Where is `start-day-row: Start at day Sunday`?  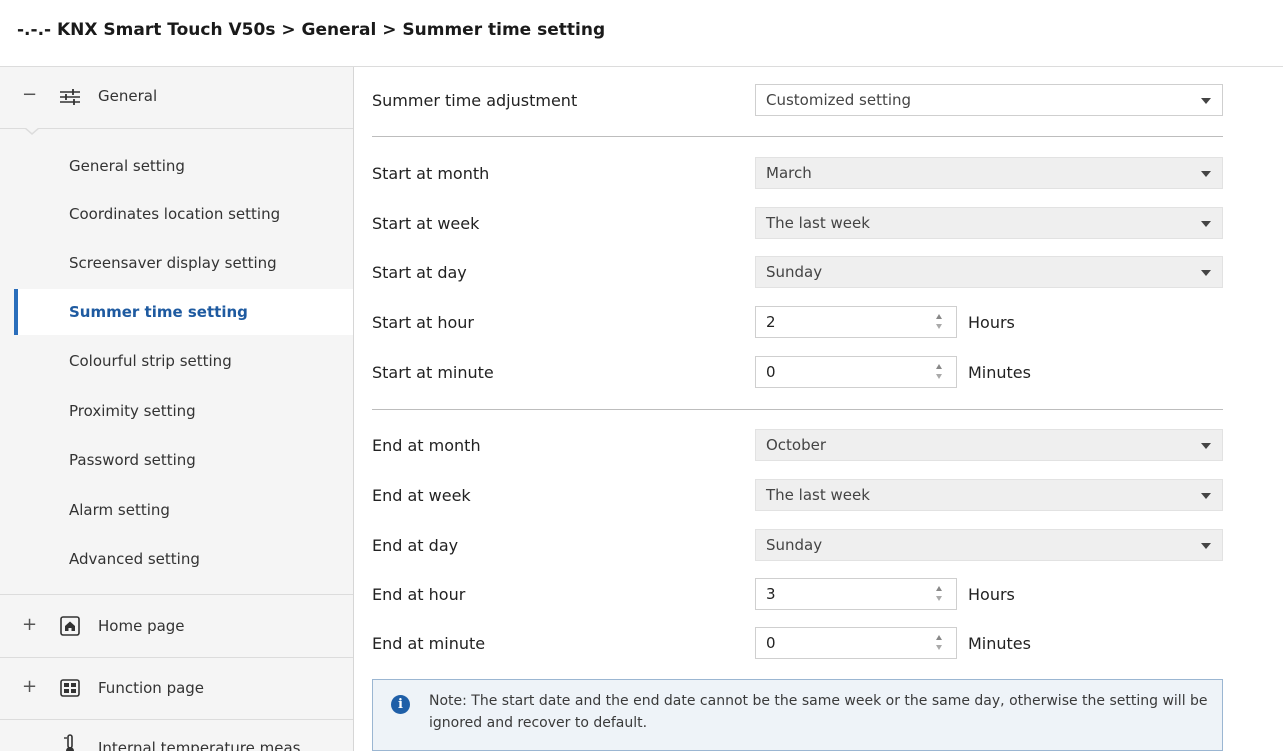 start-day-row: Start at day Sunday is located at coordinates (797, 273).